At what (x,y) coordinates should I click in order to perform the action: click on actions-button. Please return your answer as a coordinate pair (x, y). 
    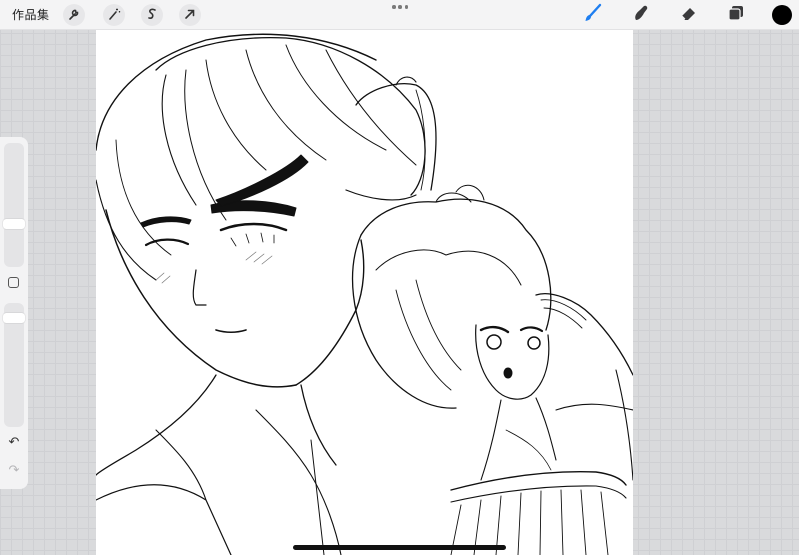
    Looking at the image, I should click on (74, 15).